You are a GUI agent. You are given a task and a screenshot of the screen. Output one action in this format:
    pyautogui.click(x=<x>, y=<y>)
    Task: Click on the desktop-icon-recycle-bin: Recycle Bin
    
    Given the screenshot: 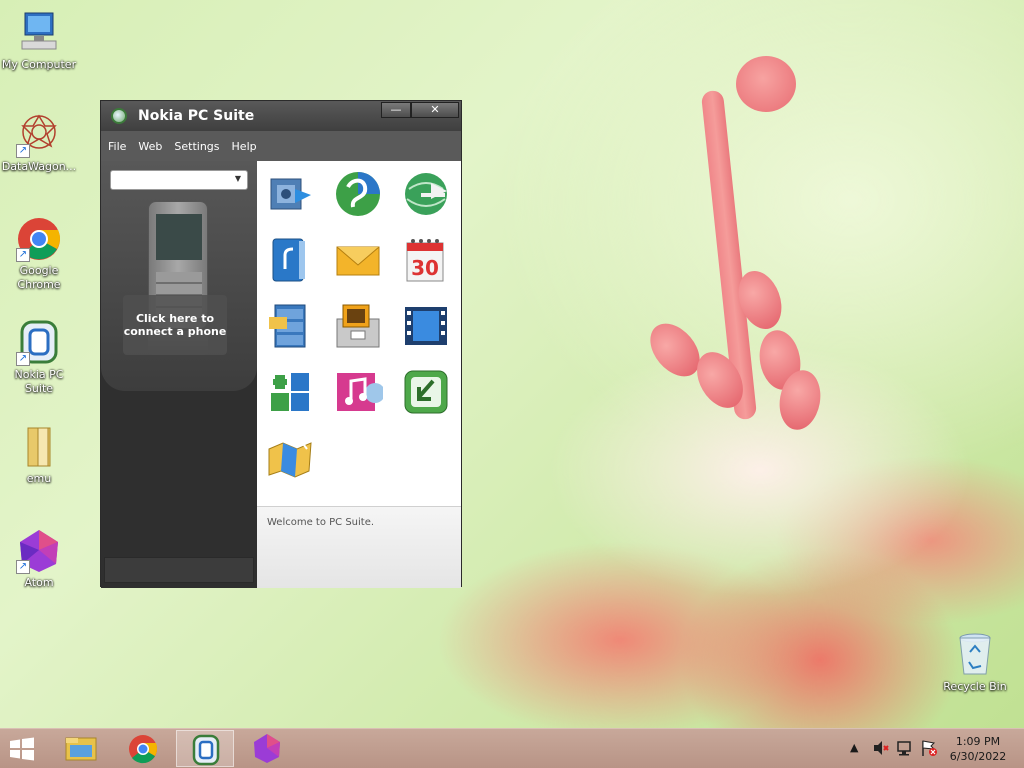 What is the action you would take?
    pyautogui.click(x=975, y=663)
    